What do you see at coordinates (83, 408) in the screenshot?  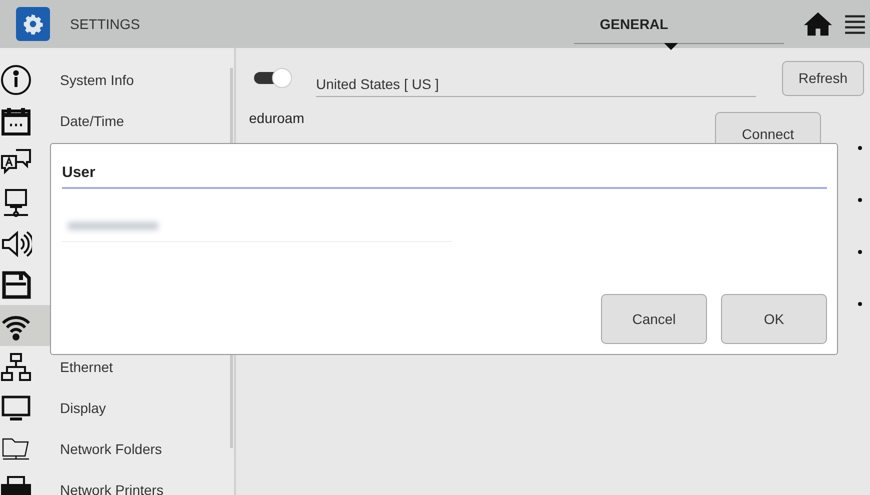 I see `sidebar-label: Display` at bounding box center [83, 408].